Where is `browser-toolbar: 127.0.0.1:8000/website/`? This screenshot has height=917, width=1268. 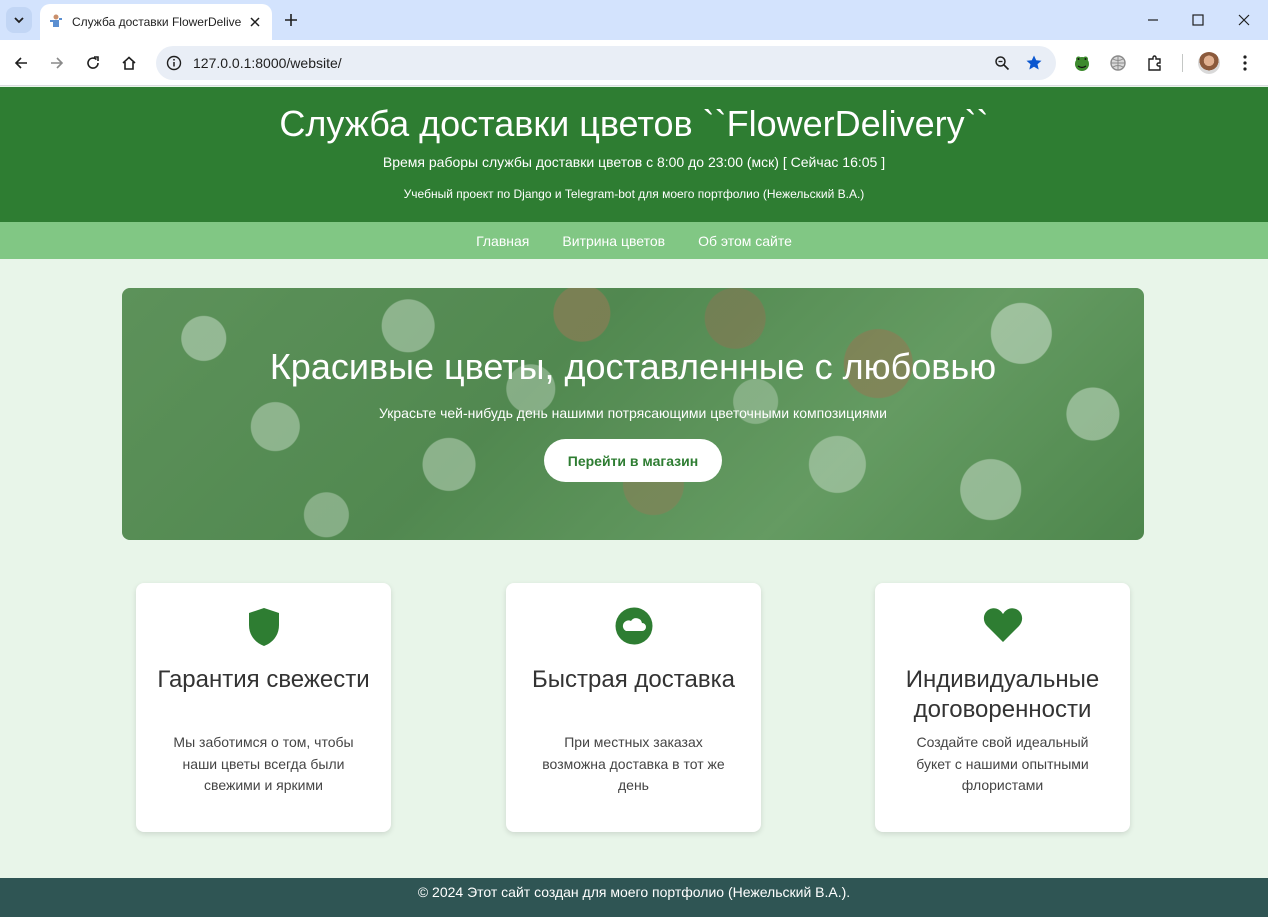
browser-toolbar: 127.0.0.1:8000/website/ is located at coordinates (634, 63).